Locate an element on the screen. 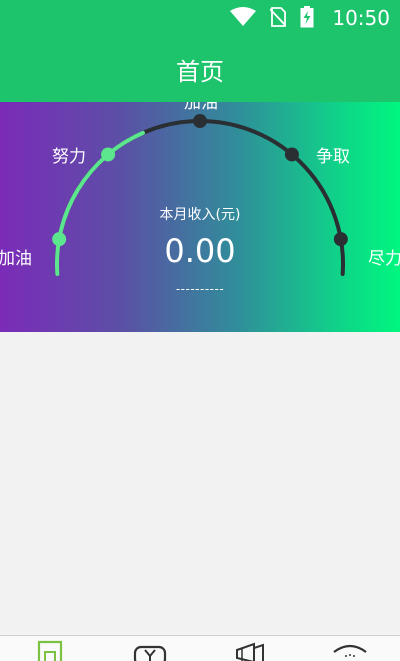  battery-charging-icon is located at coordinates (307, 17).